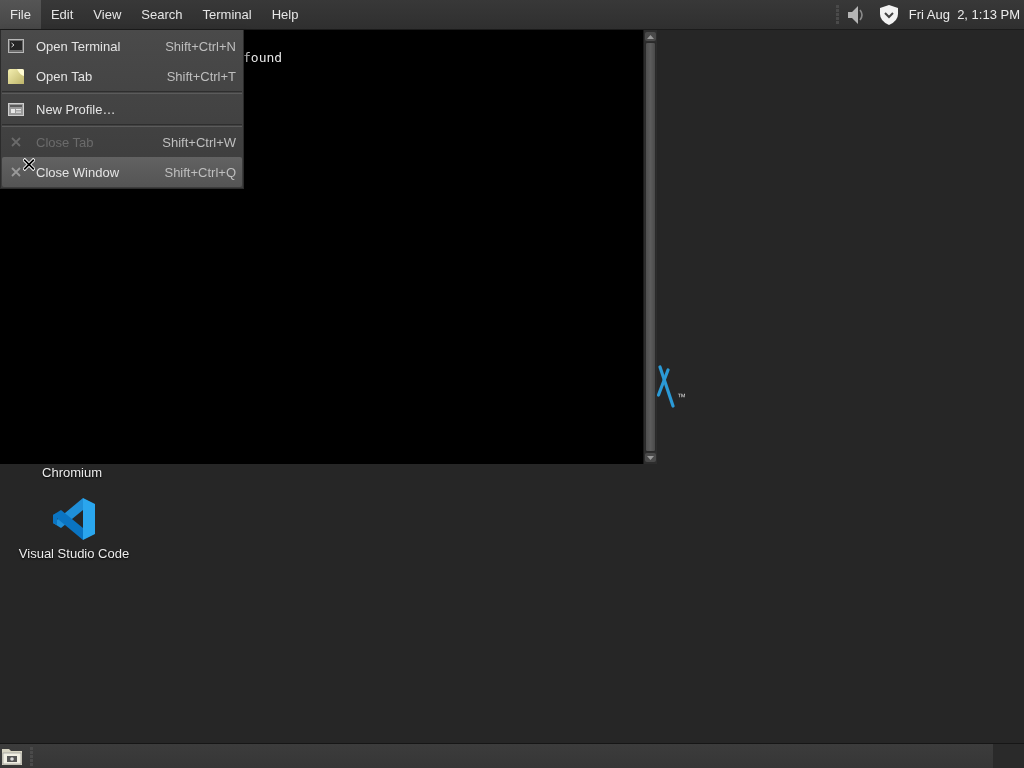 This screenshot has height=768, width=1024. Describe the element at coordinates (20, 14) in the screenshot. I see `menubar-item: File` at that location.